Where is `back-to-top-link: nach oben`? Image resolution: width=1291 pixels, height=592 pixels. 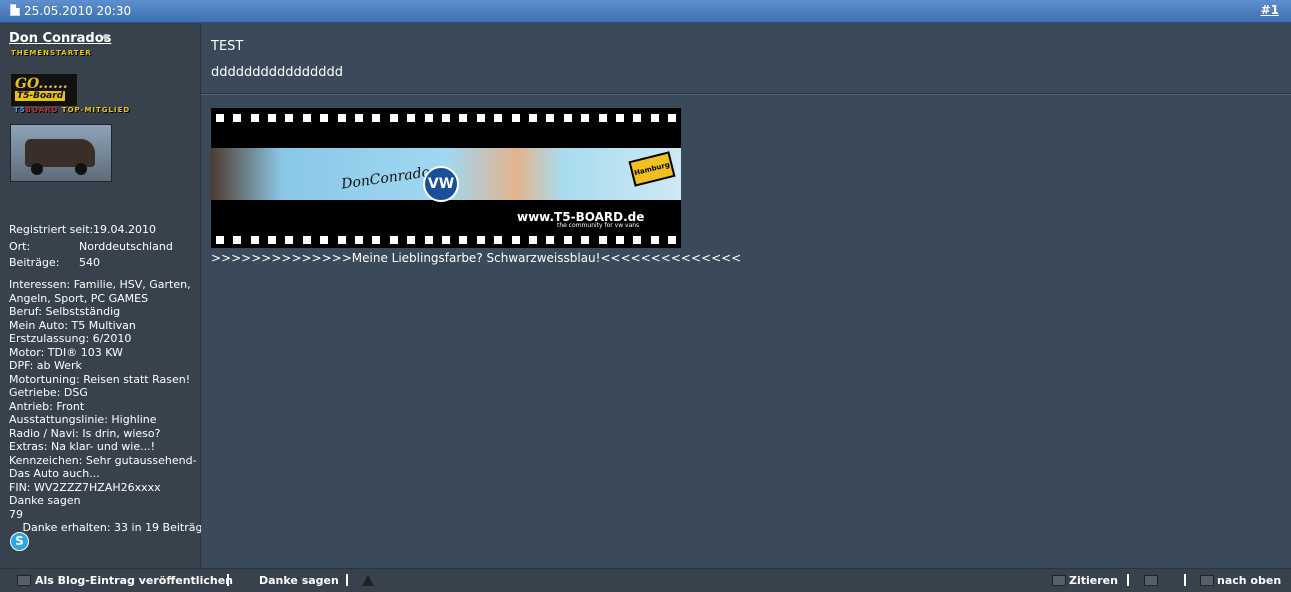 back-to-top-link: nach oben is located at coordinates (1249, 580).